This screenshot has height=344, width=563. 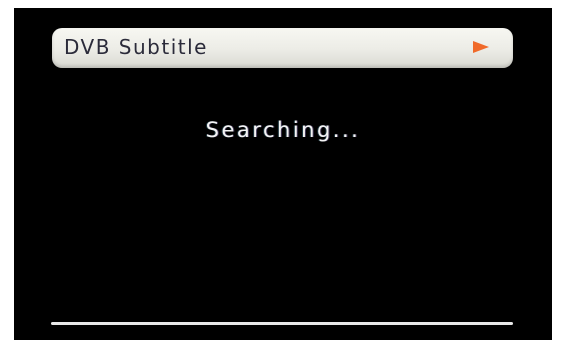 What do you see at coordinates (282, 323) in the screenshot?
I see `bottom-divider` at bounding box center [282, 323].